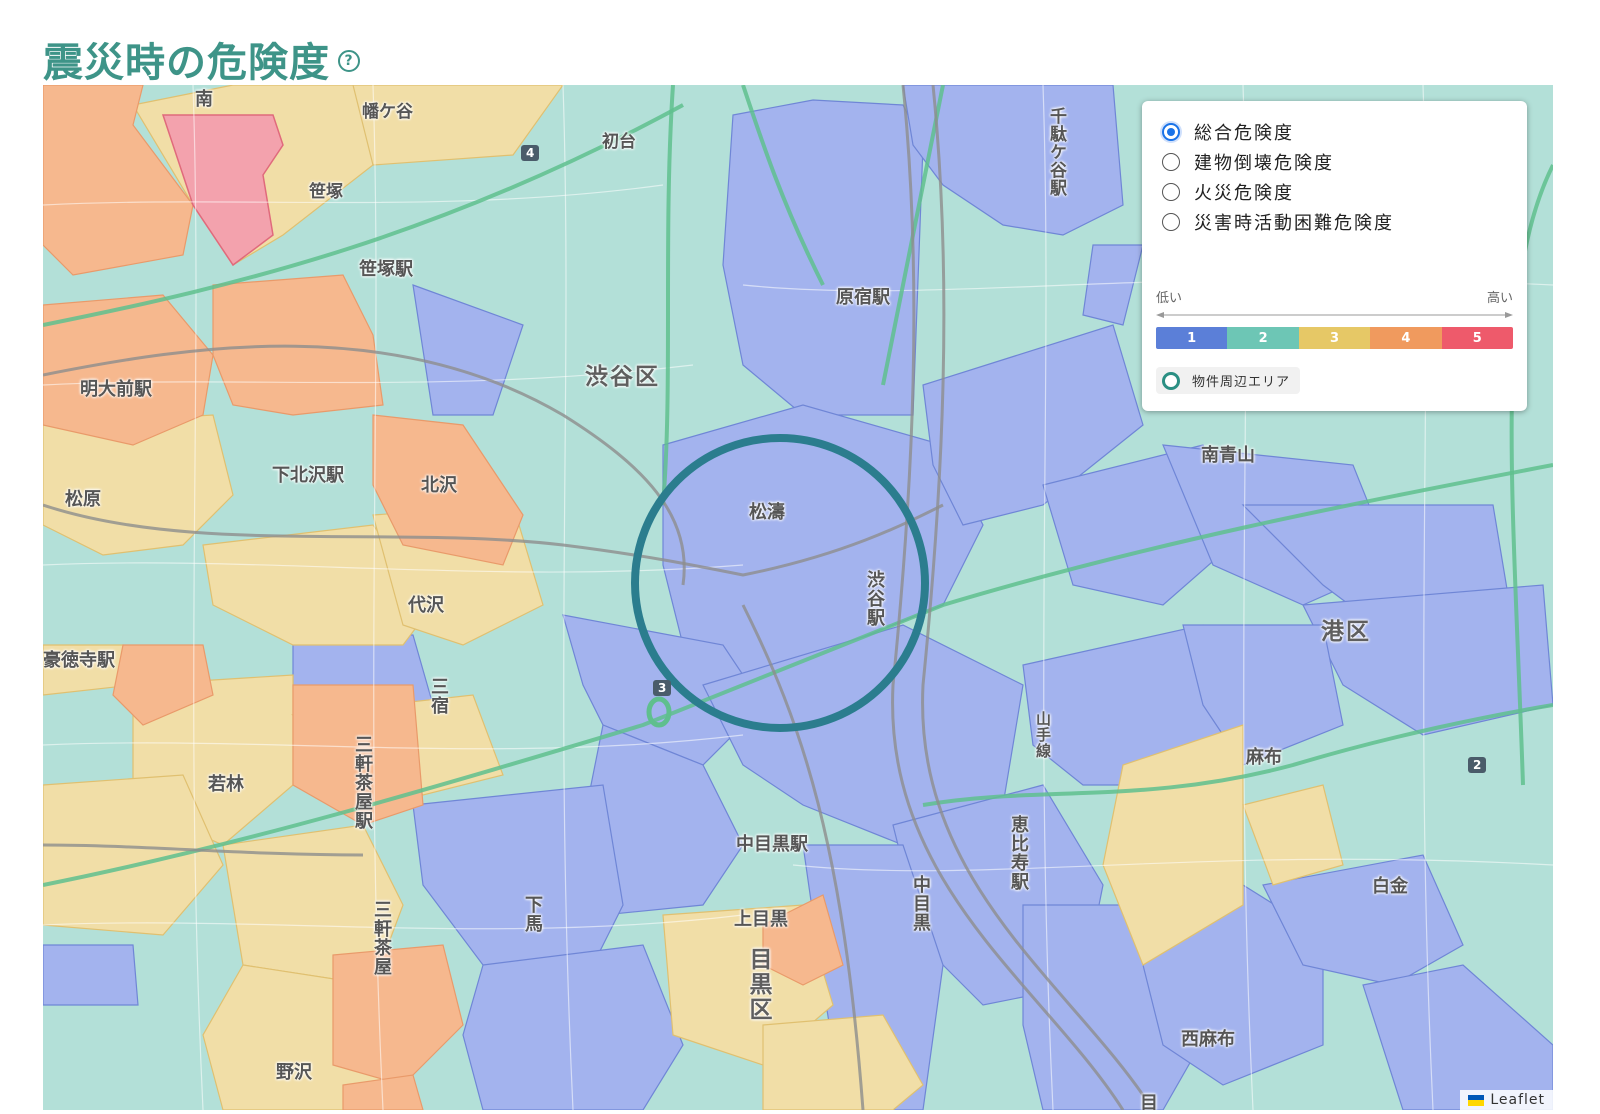  Describe the element at coordinates (349, 61) in the screenshot. I see `help-icon: ?` at that location.